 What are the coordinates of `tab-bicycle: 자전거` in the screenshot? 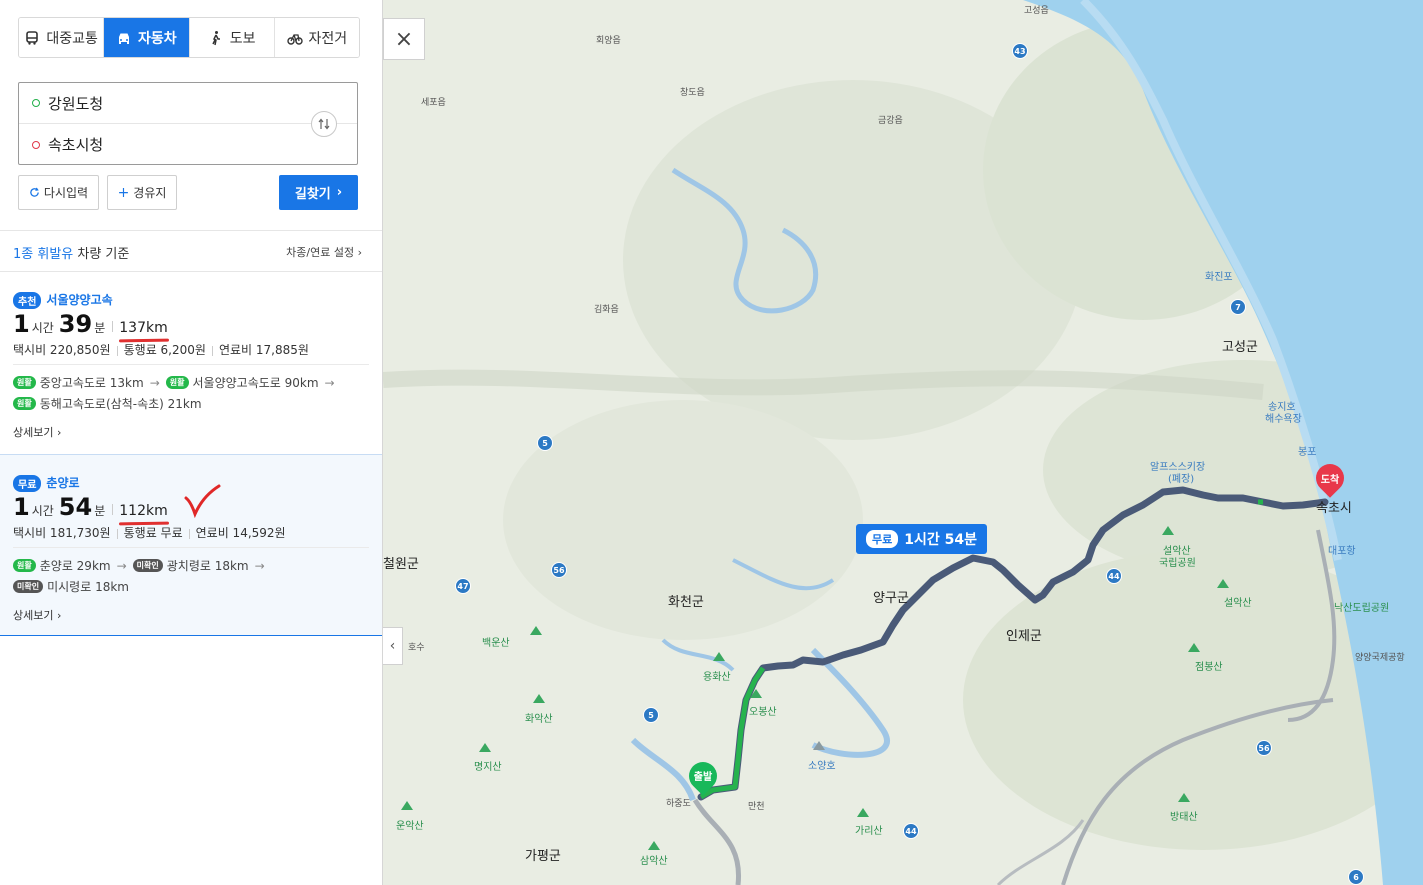 It's located at (316, 37).